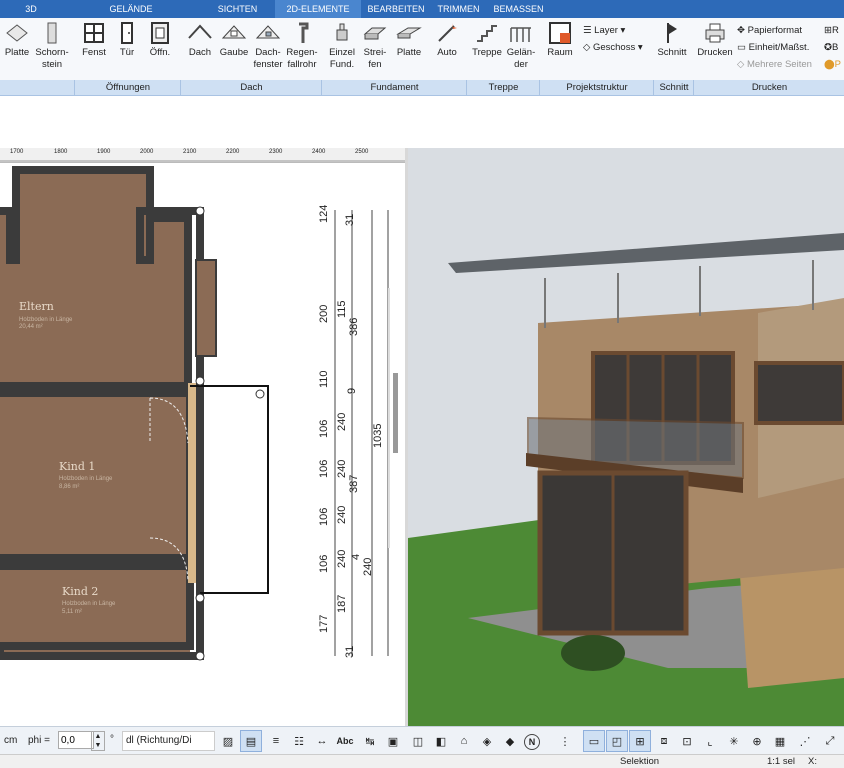 This screenshot has height=768, width=844. What do you see at coordinates (237, 9) in the screenshot?
I see `tab-sichten: SICHTEN` at bounding box center [237, 9].